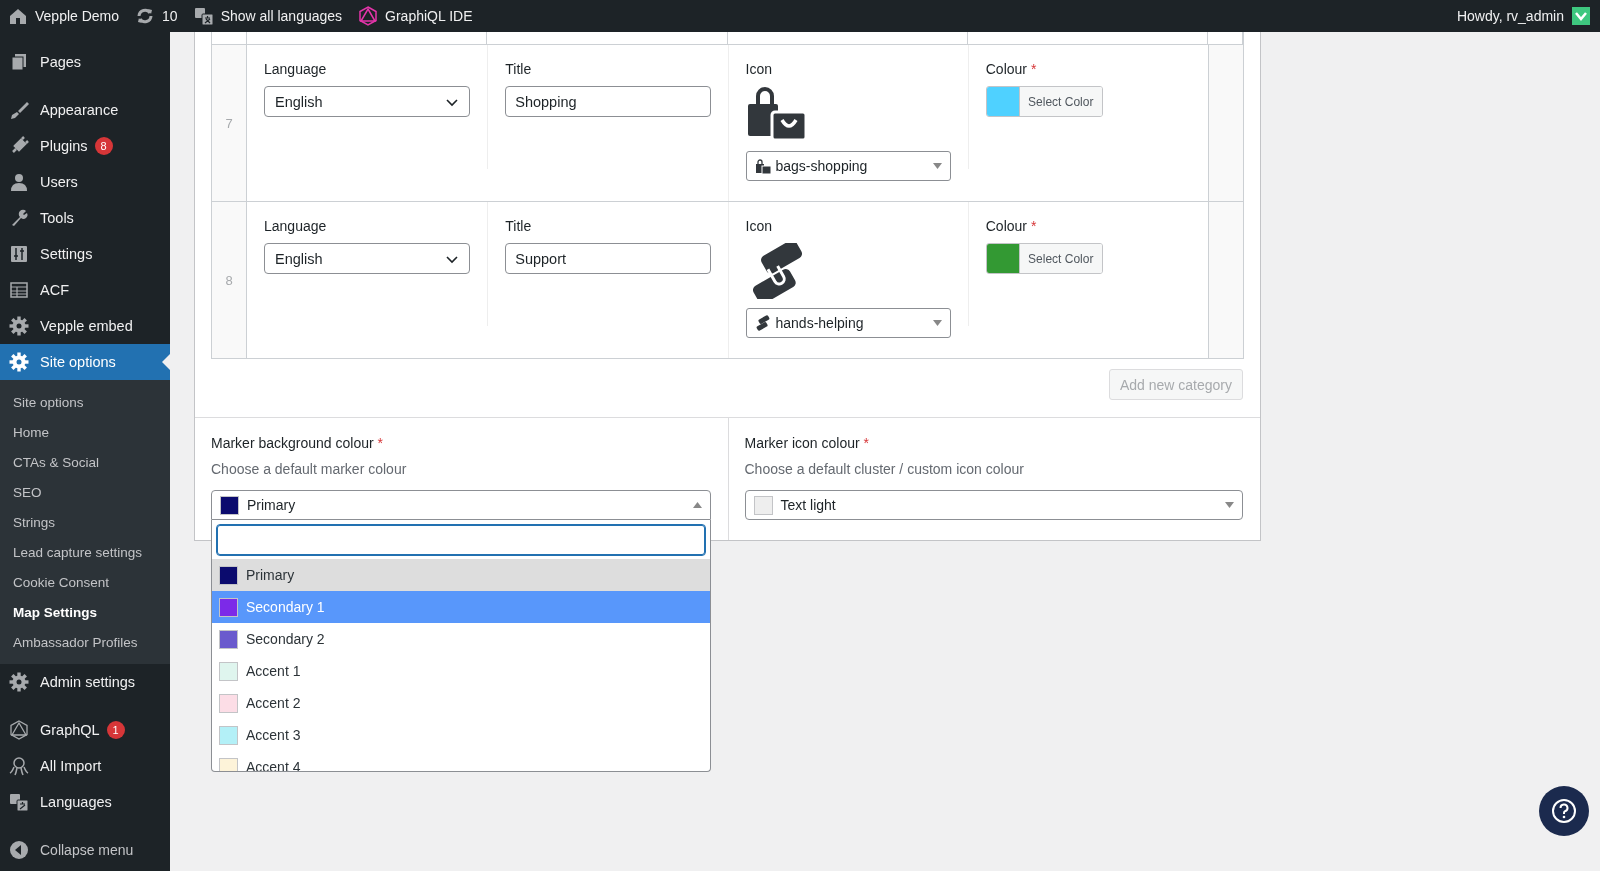 Image resolution: width=1600 pixels, height=871 pixels. What do you see at coordinates (85, 146) in the screenshot?
I see `menu-item: Plugins 8` at bounding box center [85, 146].